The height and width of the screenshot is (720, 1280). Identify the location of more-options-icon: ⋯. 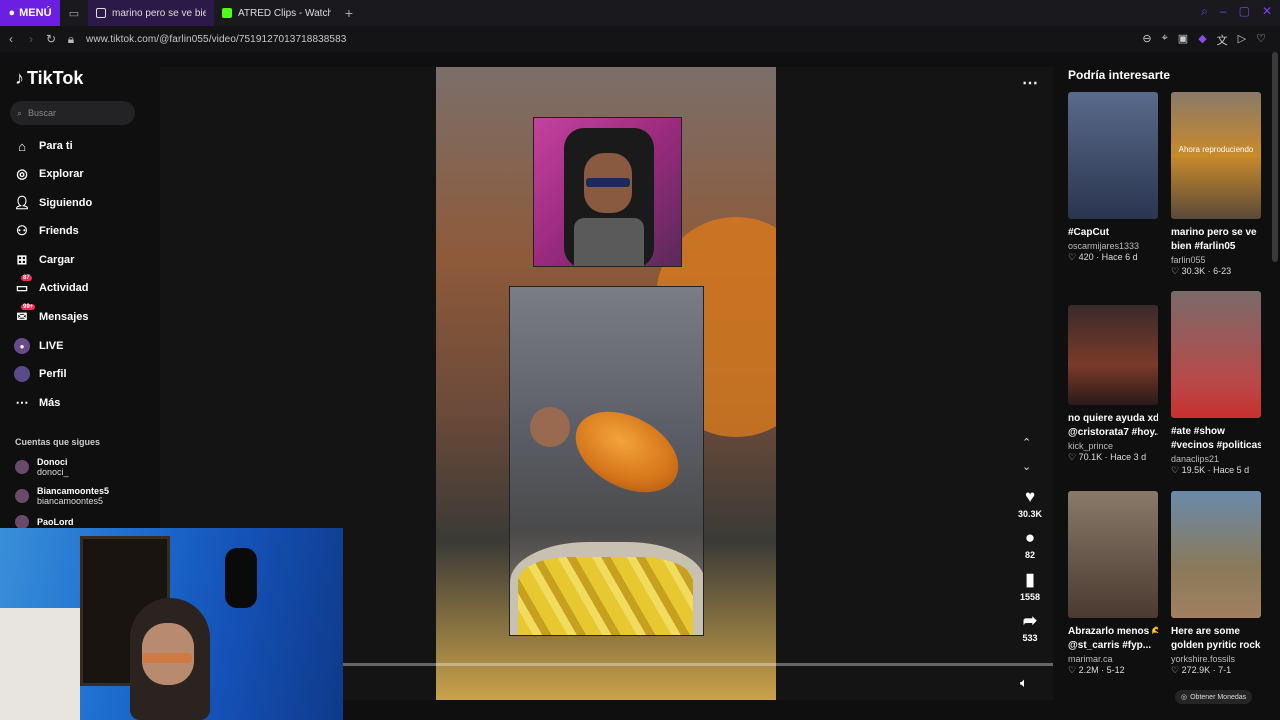
(1030, 83).